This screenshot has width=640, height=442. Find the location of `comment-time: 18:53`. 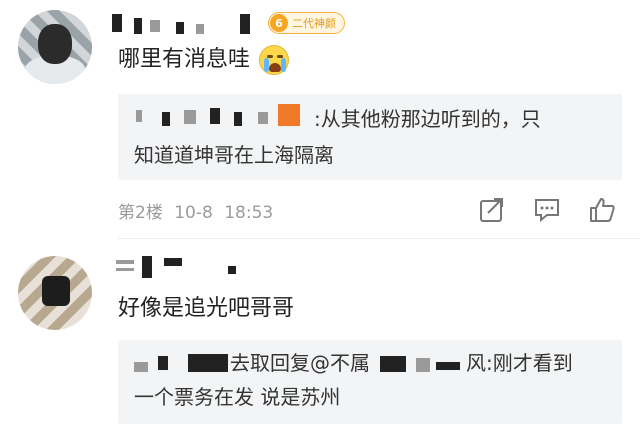

comment-time: 18:53 is located at coordinates (249, 213).